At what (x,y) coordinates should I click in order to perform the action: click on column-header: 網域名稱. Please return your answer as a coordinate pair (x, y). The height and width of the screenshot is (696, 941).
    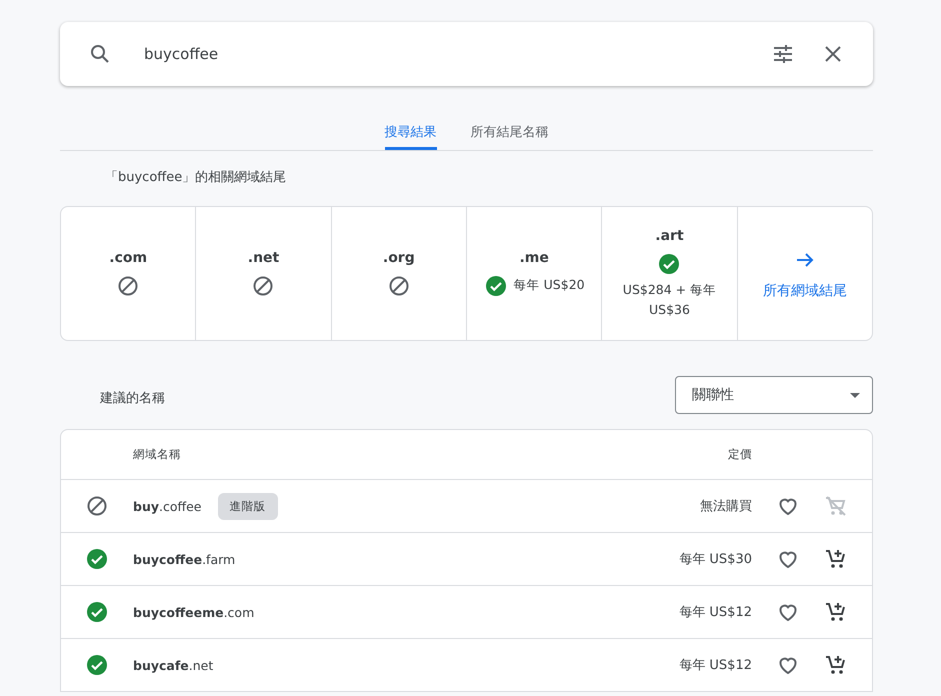
    Looking at the image, I should click on (157, 454).